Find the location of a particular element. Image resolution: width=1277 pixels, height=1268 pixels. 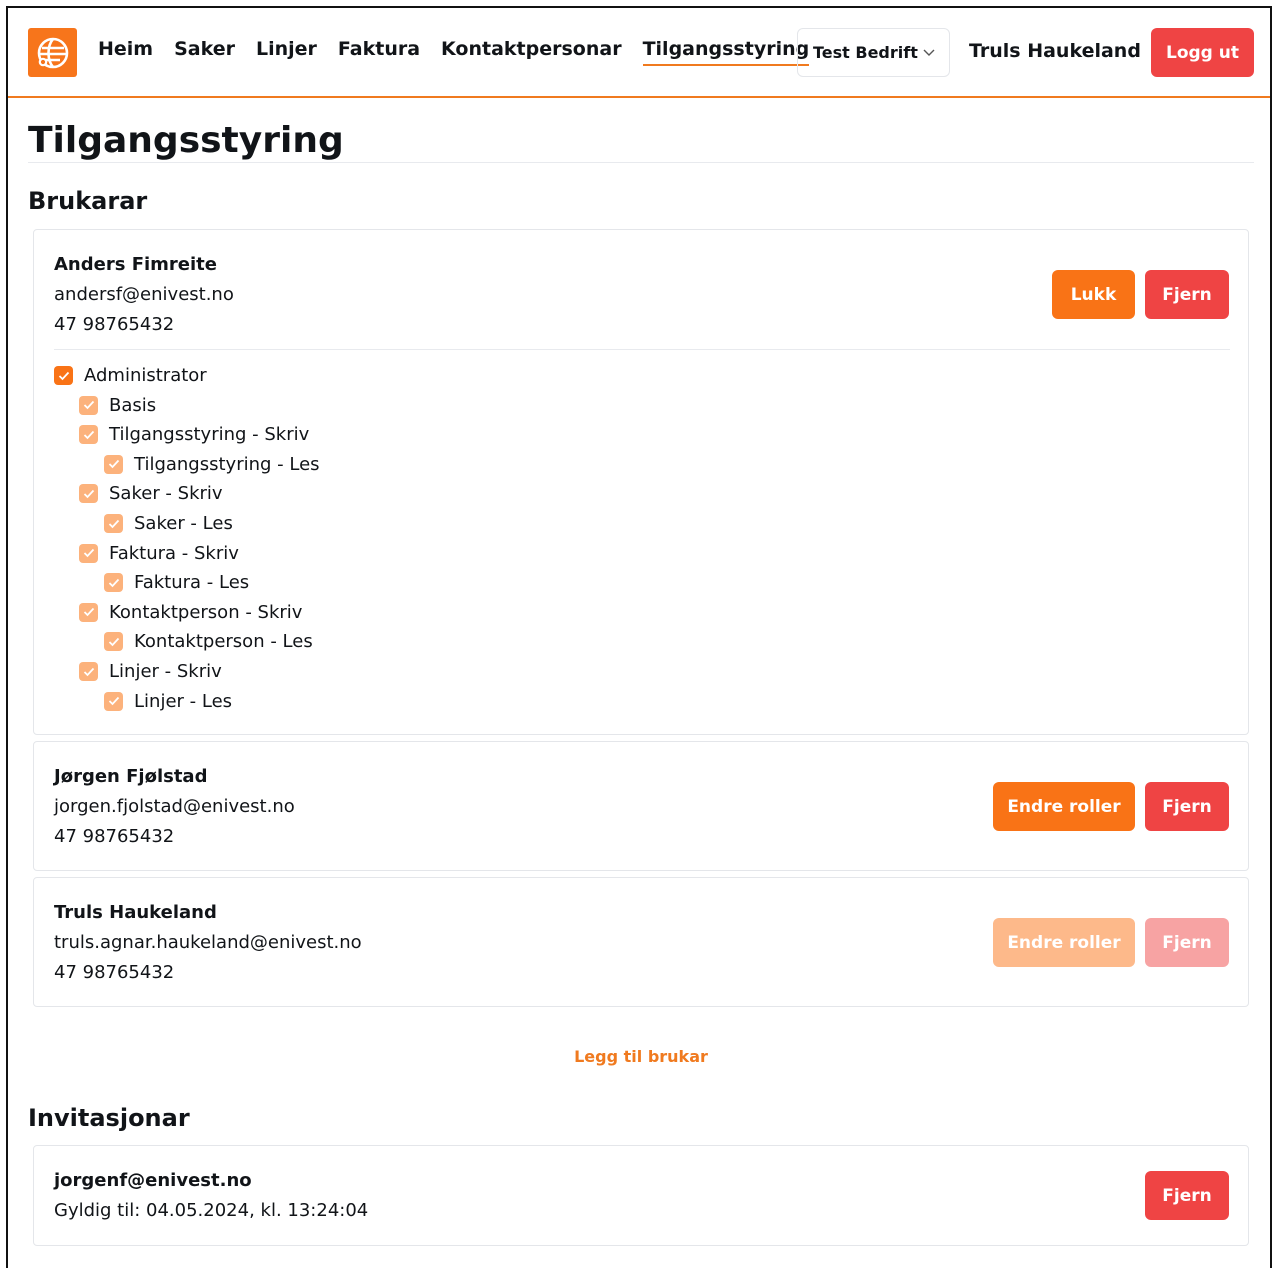

role-option: Kontaktperson - Skriv is located at coordinates (190, 612).